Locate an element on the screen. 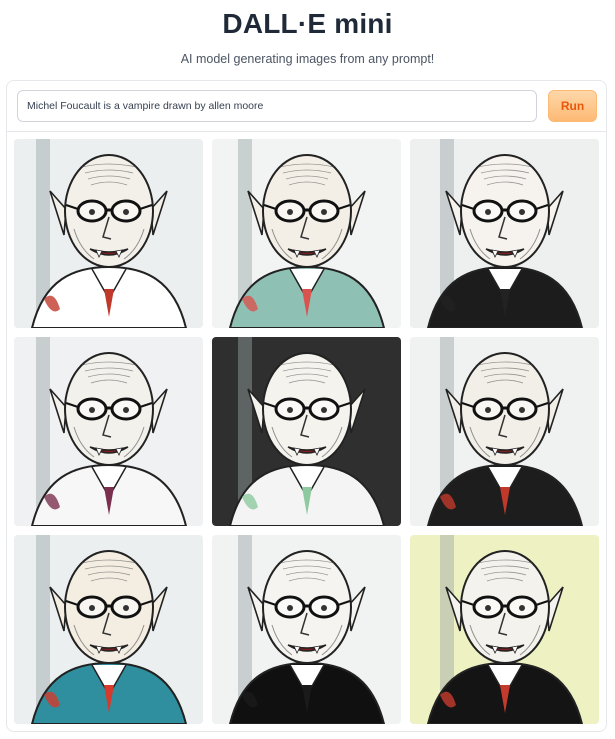 This screenshot has height=739, width=615. run-button: Run is located at coordinates (572, 106).